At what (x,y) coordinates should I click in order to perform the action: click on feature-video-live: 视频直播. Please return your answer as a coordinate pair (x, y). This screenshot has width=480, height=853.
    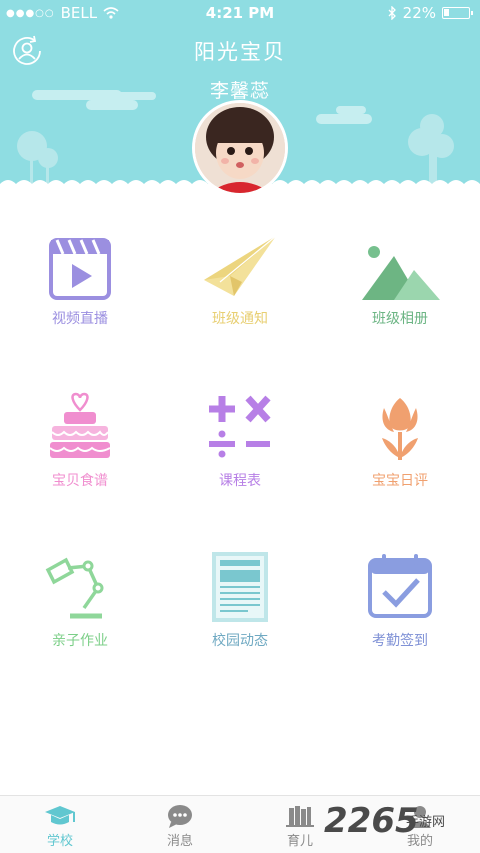
    Looking at the image, I should click on (80, 279).